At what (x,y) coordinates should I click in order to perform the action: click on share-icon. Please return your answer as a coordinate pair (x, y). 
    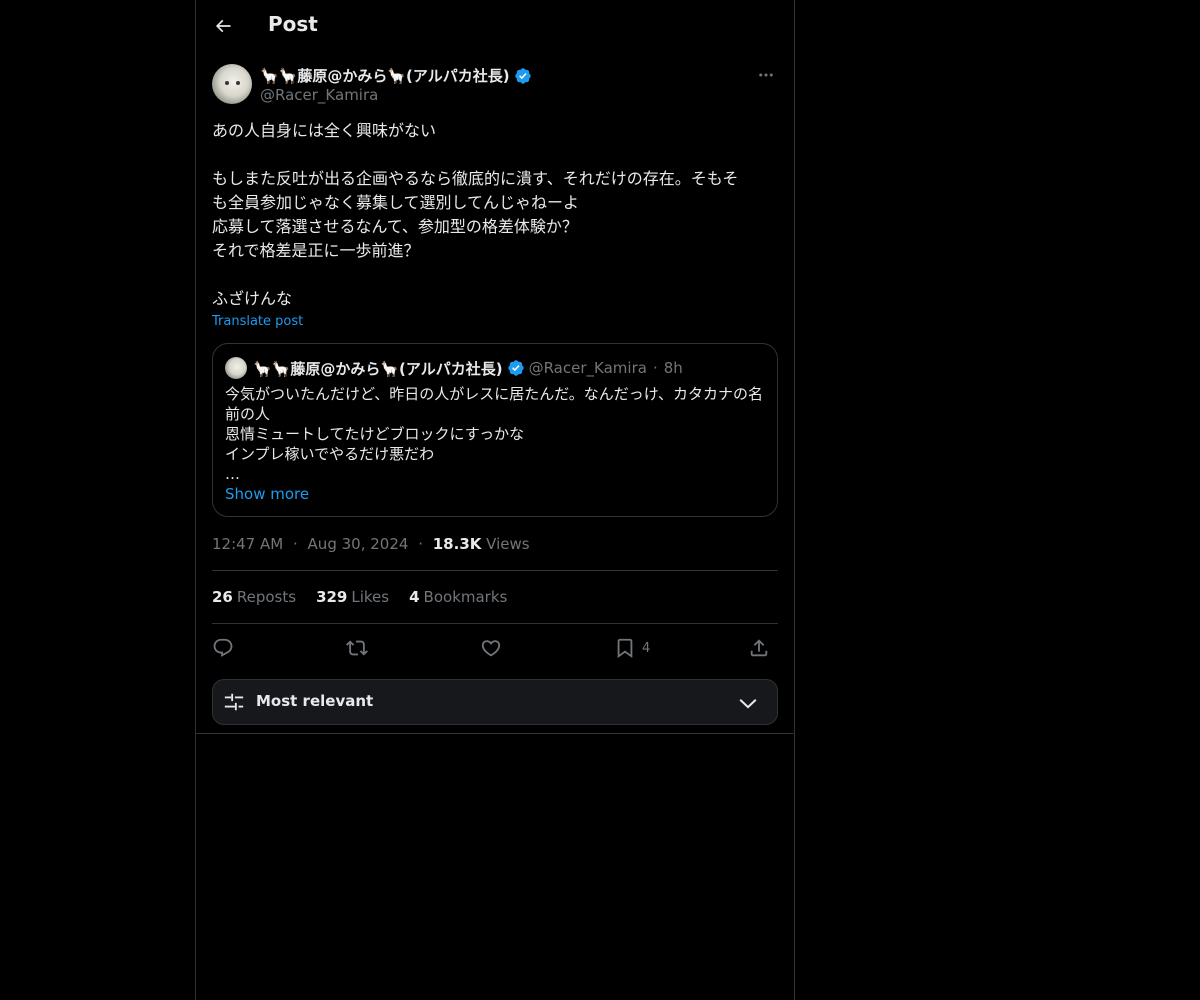
    Looking at the image, I should click on (759, 648).